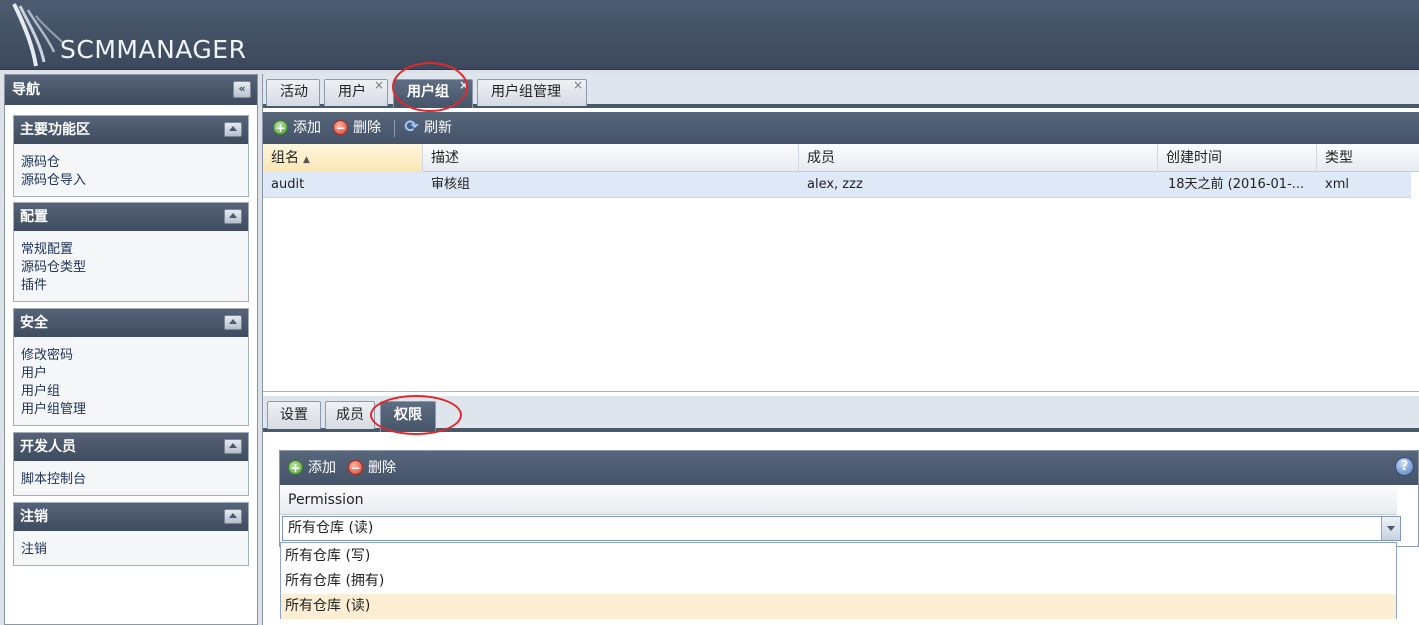  What do you see at coordinates (34, 217) in the screenshot?
I see `panel-title: 配置` at bounding box center [34, 217].